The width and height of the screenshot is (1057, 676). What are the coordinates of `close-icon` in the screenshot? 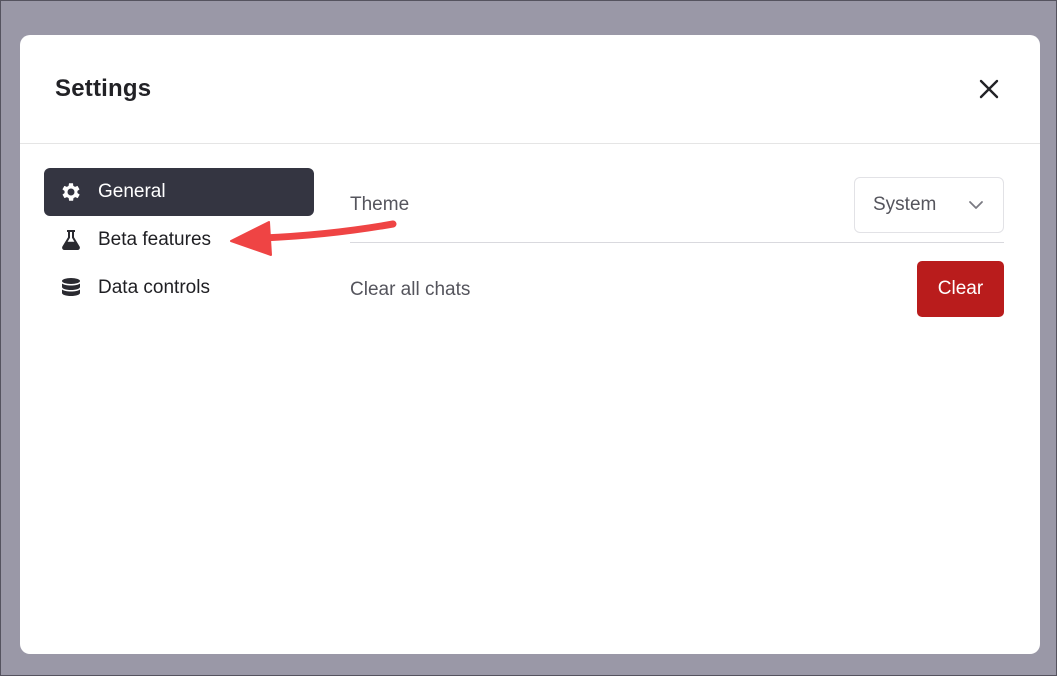 It's located at (989, 89).